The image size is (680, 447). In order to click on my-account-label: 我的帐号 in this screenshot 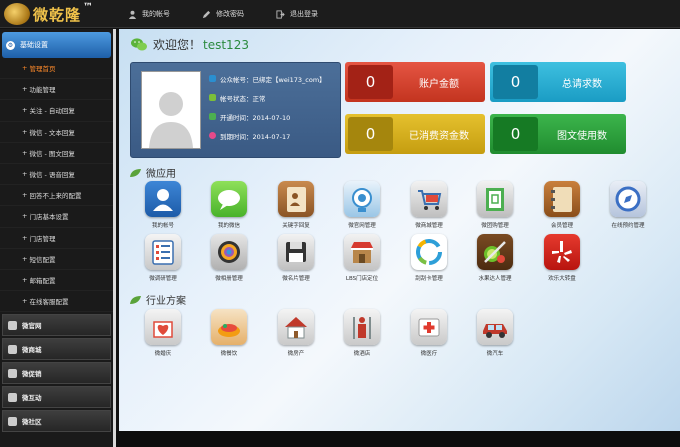, I will do `click(156, 14)`.